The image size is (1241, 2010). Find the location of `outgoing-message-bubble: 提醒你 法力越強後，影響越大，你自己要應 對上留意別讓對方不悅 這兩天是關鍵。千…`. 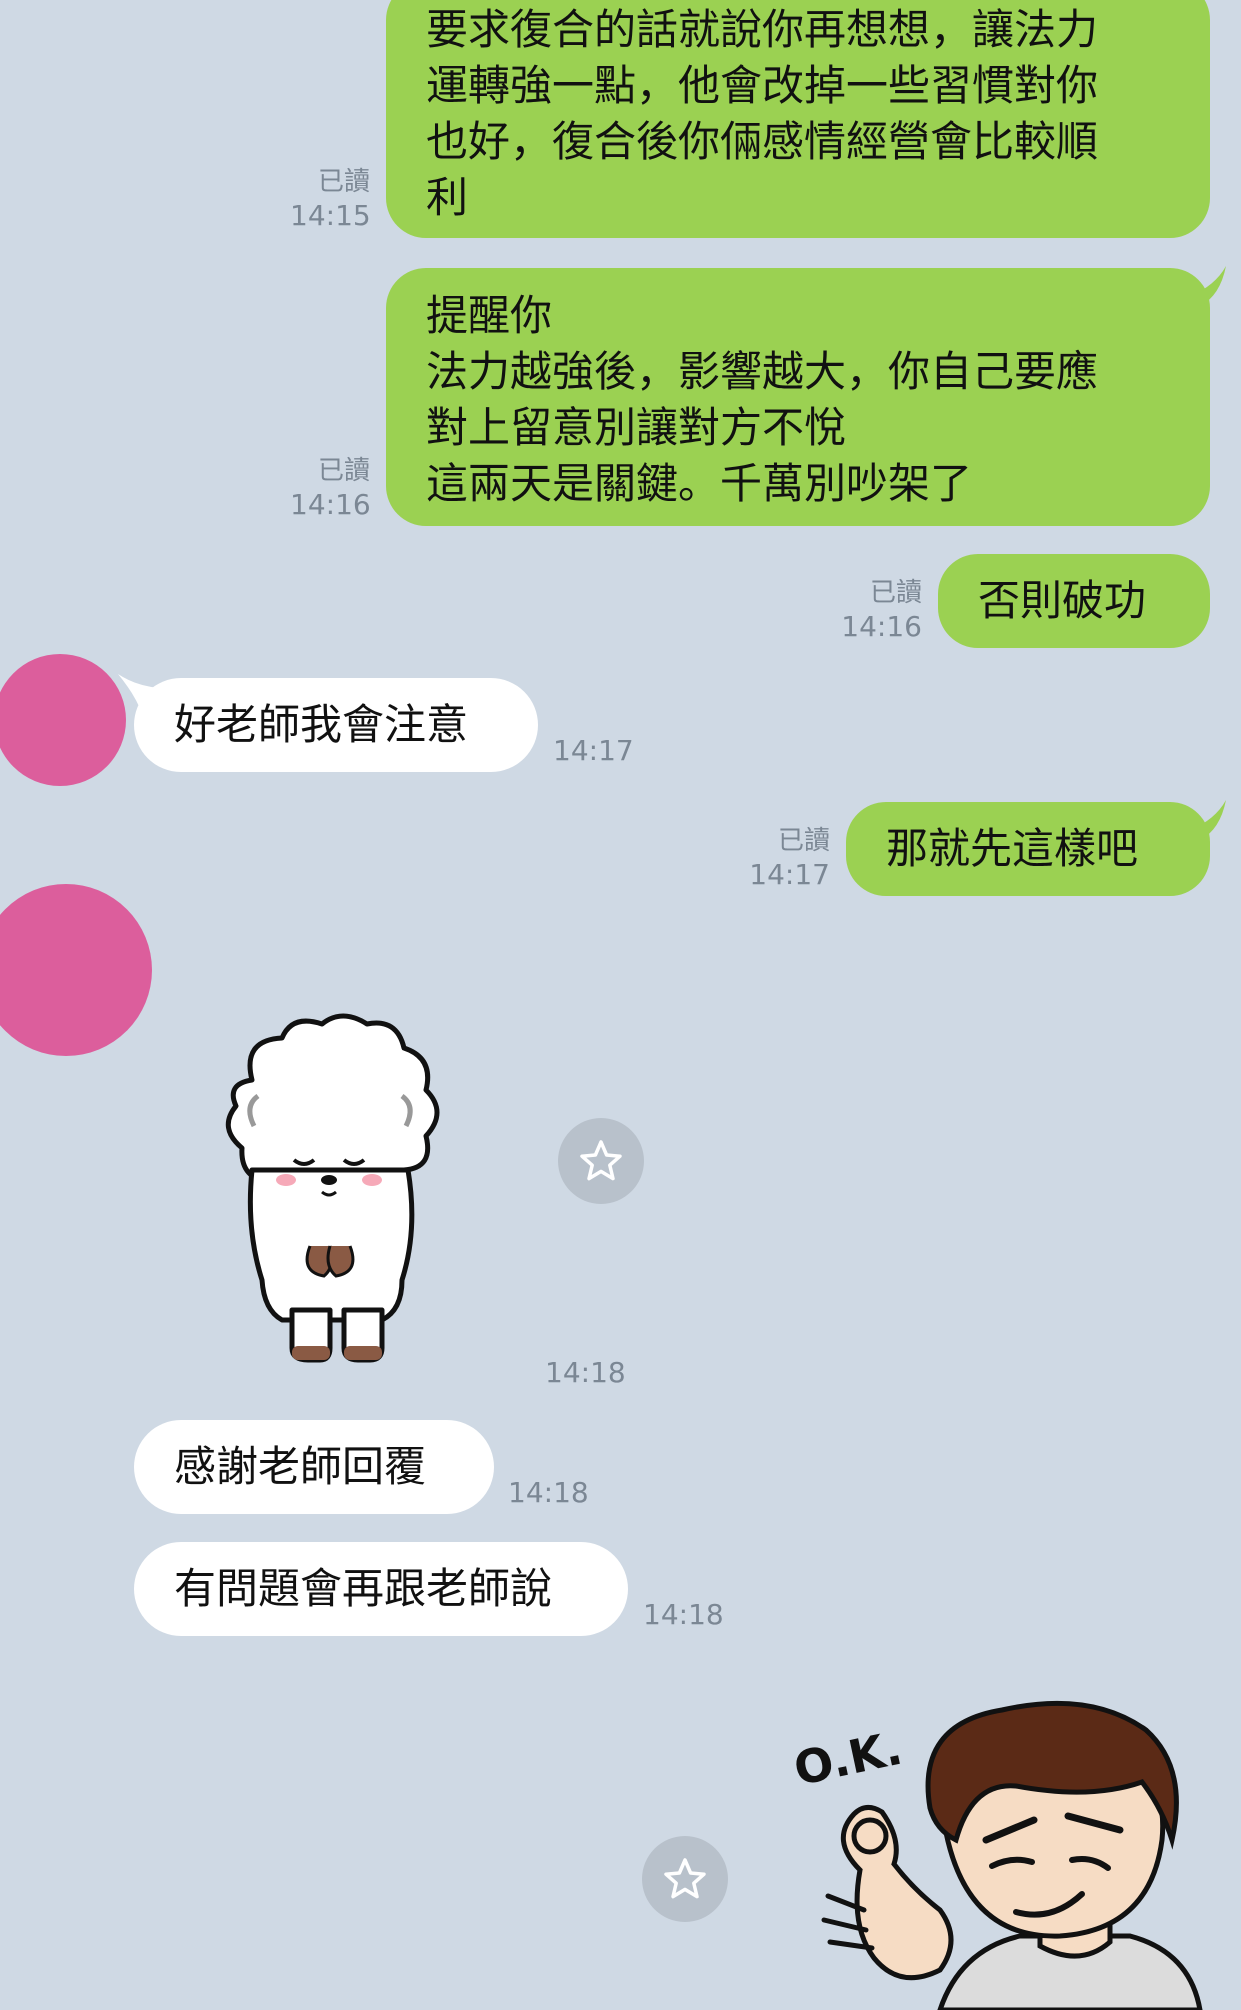

outgoing-message-bubble: 提醒你 法力越強後，影響越大，你自己要應 對上留意別讓對方不悅 這兩天是關鍵。千… is located at coordinates (798, 397).